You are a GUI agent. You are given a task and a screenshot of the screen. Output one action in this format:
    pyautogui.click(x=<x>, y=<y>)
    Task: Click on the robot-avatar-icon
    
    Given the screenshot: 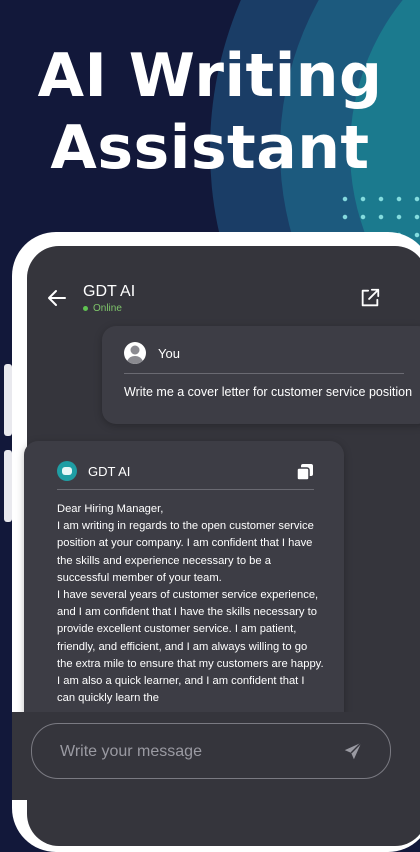 What is the action you would take?
    pyautogui.click(x=67, y=471)
    